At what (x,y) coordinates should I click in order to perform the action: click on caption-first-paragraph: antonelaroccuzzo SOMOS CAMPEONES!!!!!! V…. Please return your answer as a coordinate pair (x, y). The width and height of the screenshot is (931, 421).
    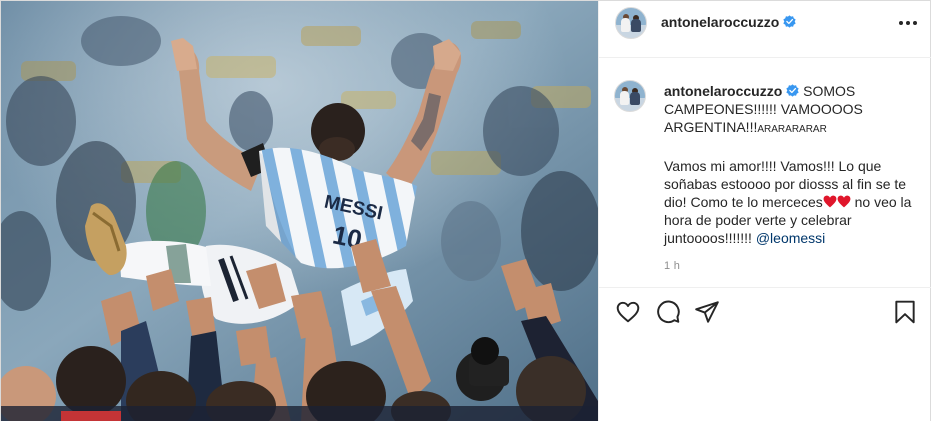
    Looking at the image, I should click on (793, 110).